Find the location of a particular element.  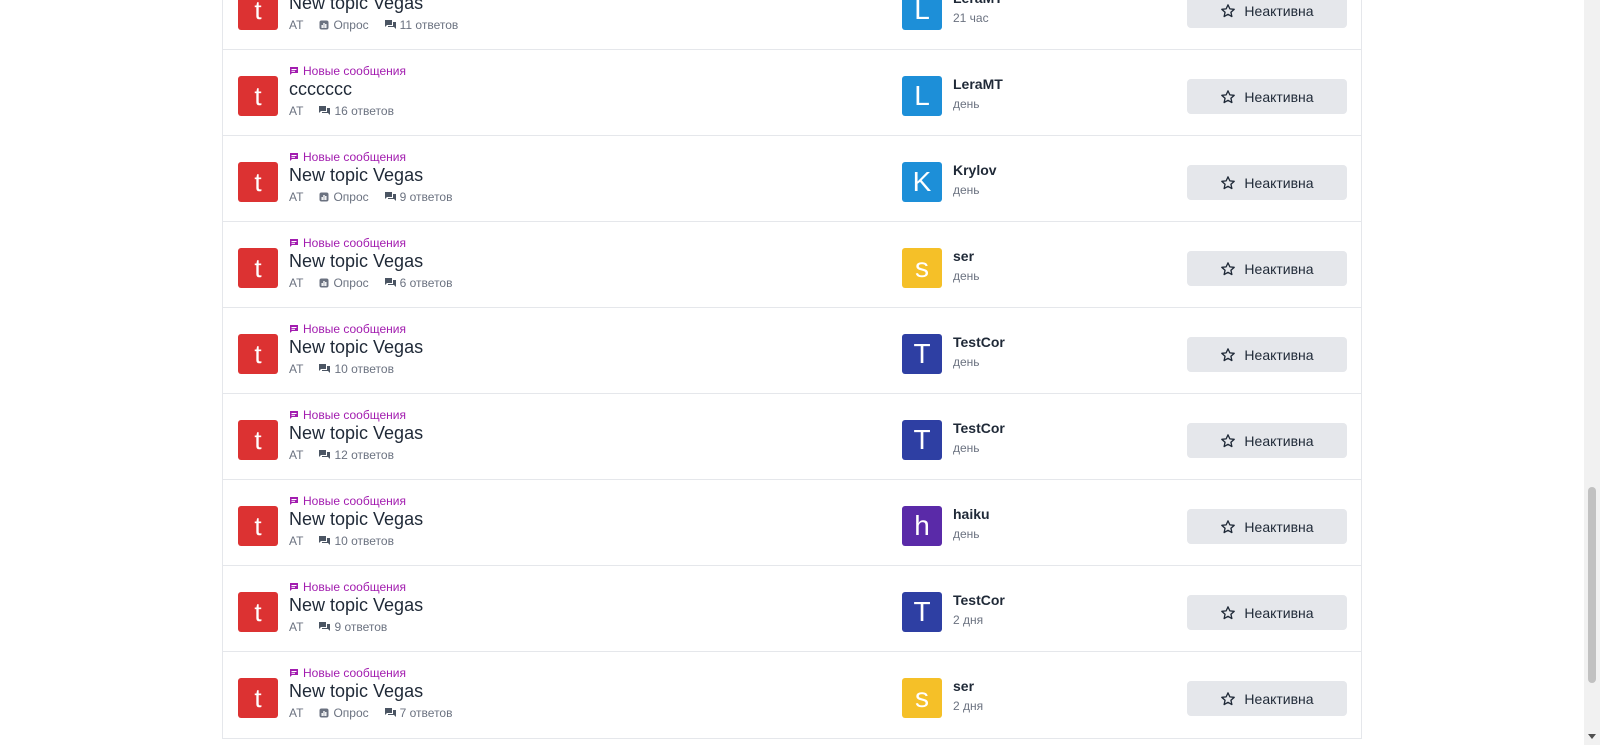

topic-meta: AT 9 ответов is located at coordinates (338, 627).